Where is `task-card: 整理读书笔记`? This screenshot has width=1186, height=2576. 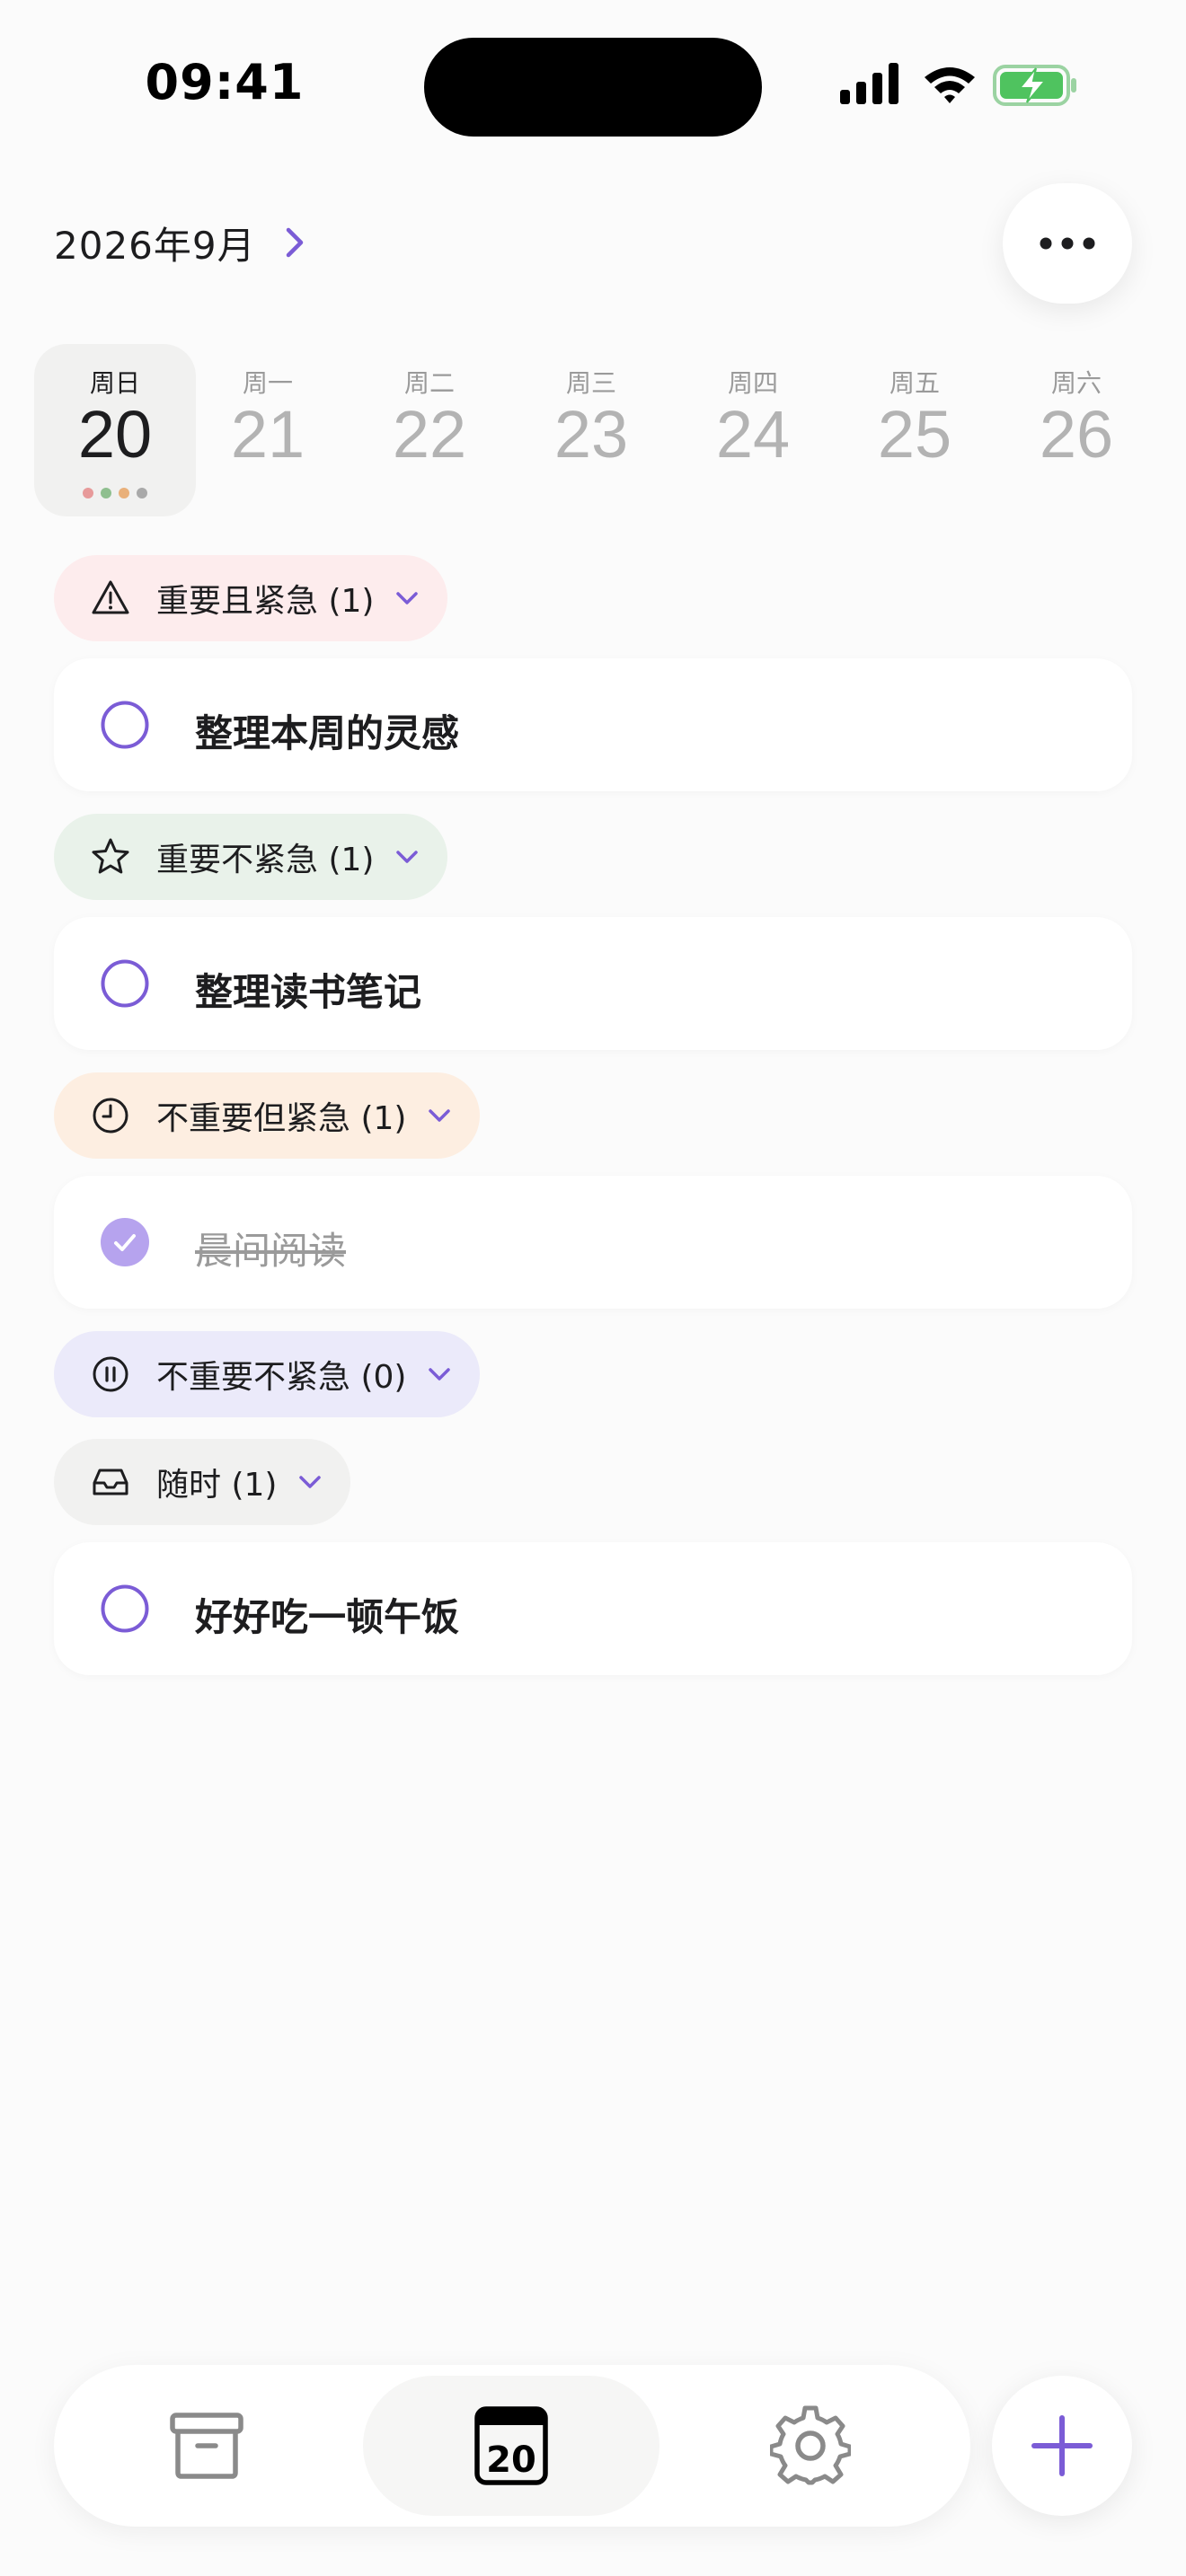
task-card: 整理读书笔记 is located at coordinates (593, 983).